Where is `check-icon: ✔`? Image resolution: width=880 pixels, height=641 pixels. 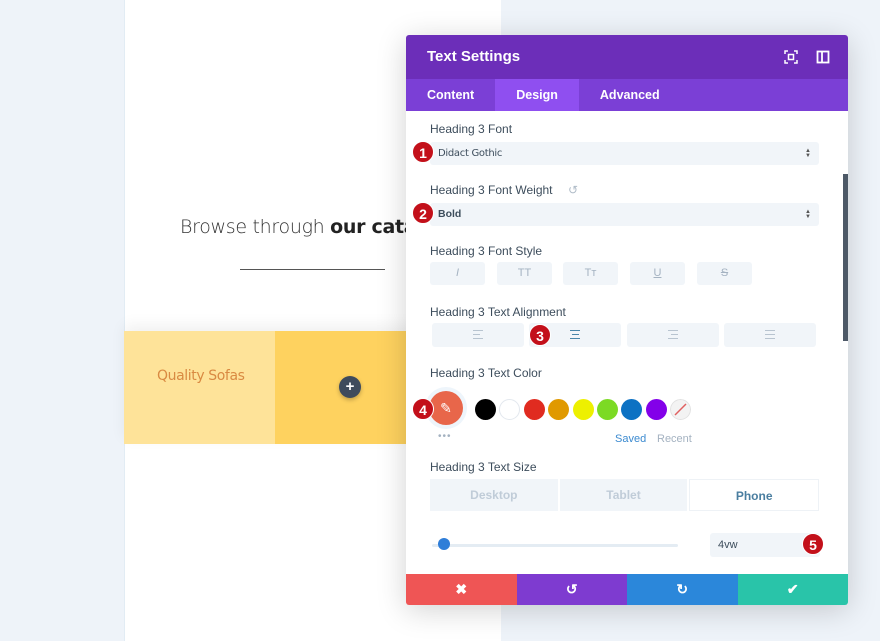 check-icon: ✔ is located at coordinates (792, 589).